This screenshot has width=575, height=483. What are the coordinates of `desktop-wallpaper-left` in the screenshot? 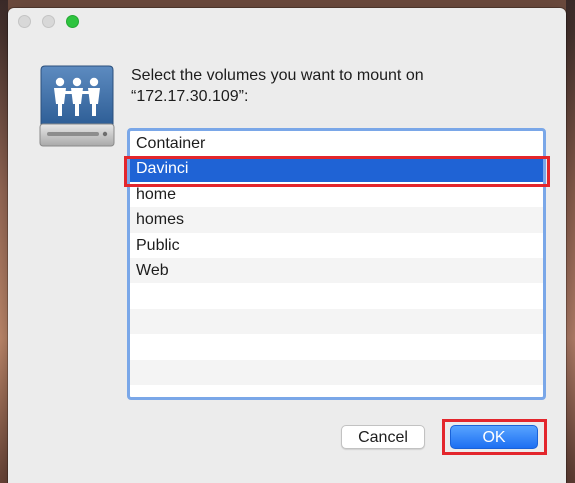 It's located at (4, 241).